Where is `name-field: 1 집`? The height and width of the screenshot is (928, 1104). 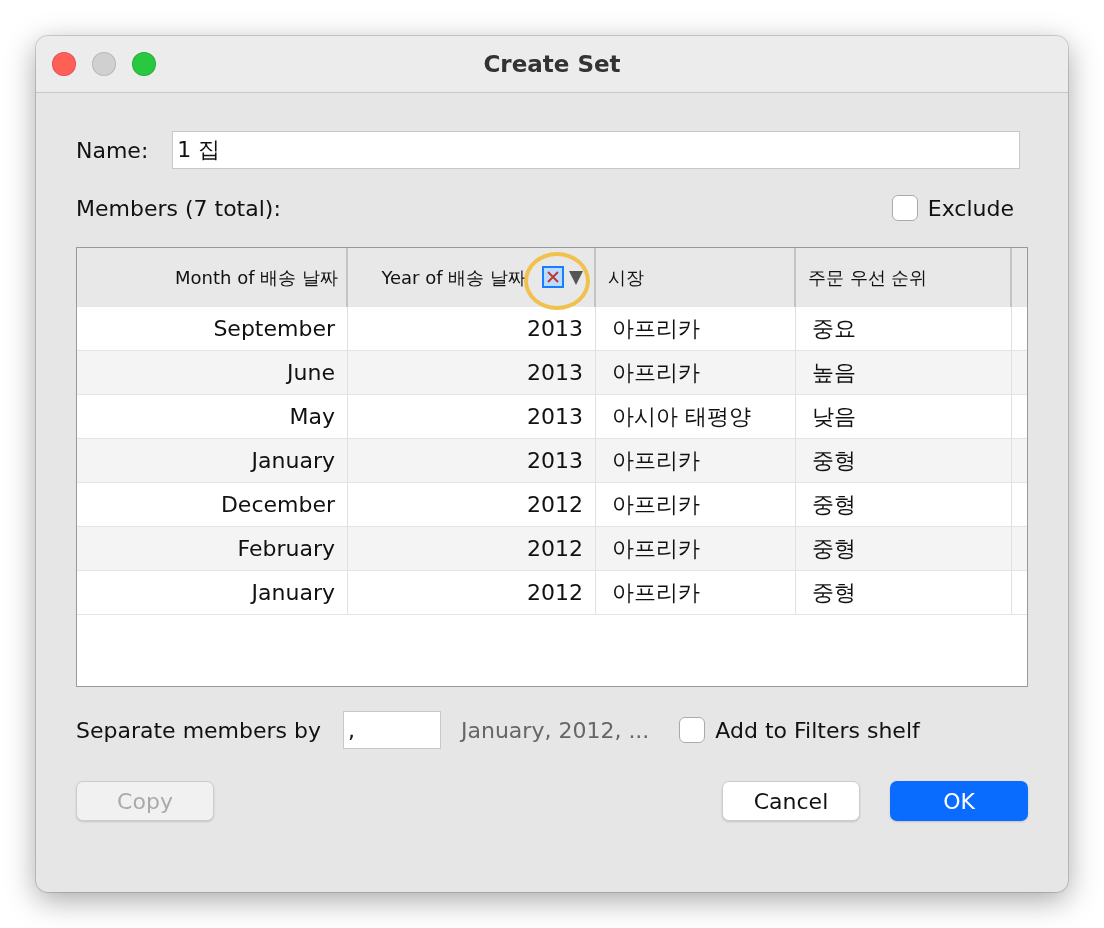
name-field: 1 집 is located at coordinates (596, 150).